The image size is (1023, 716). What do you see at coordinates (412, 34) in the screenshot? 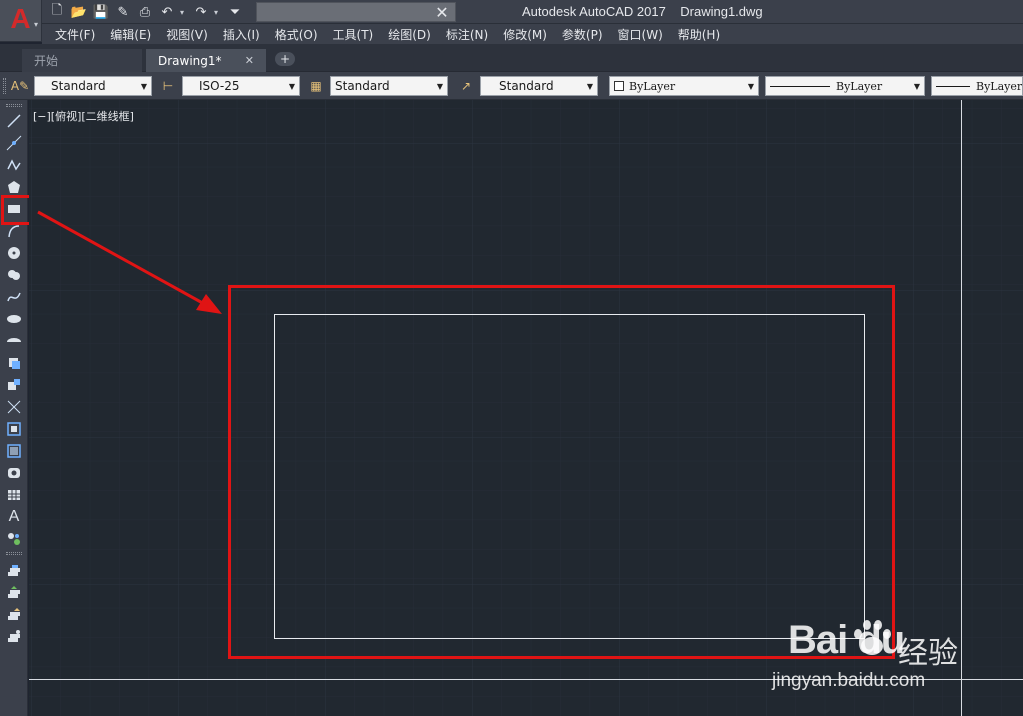
I see `menu-draw: 绘图(D)` at bounding box center [412, 34].